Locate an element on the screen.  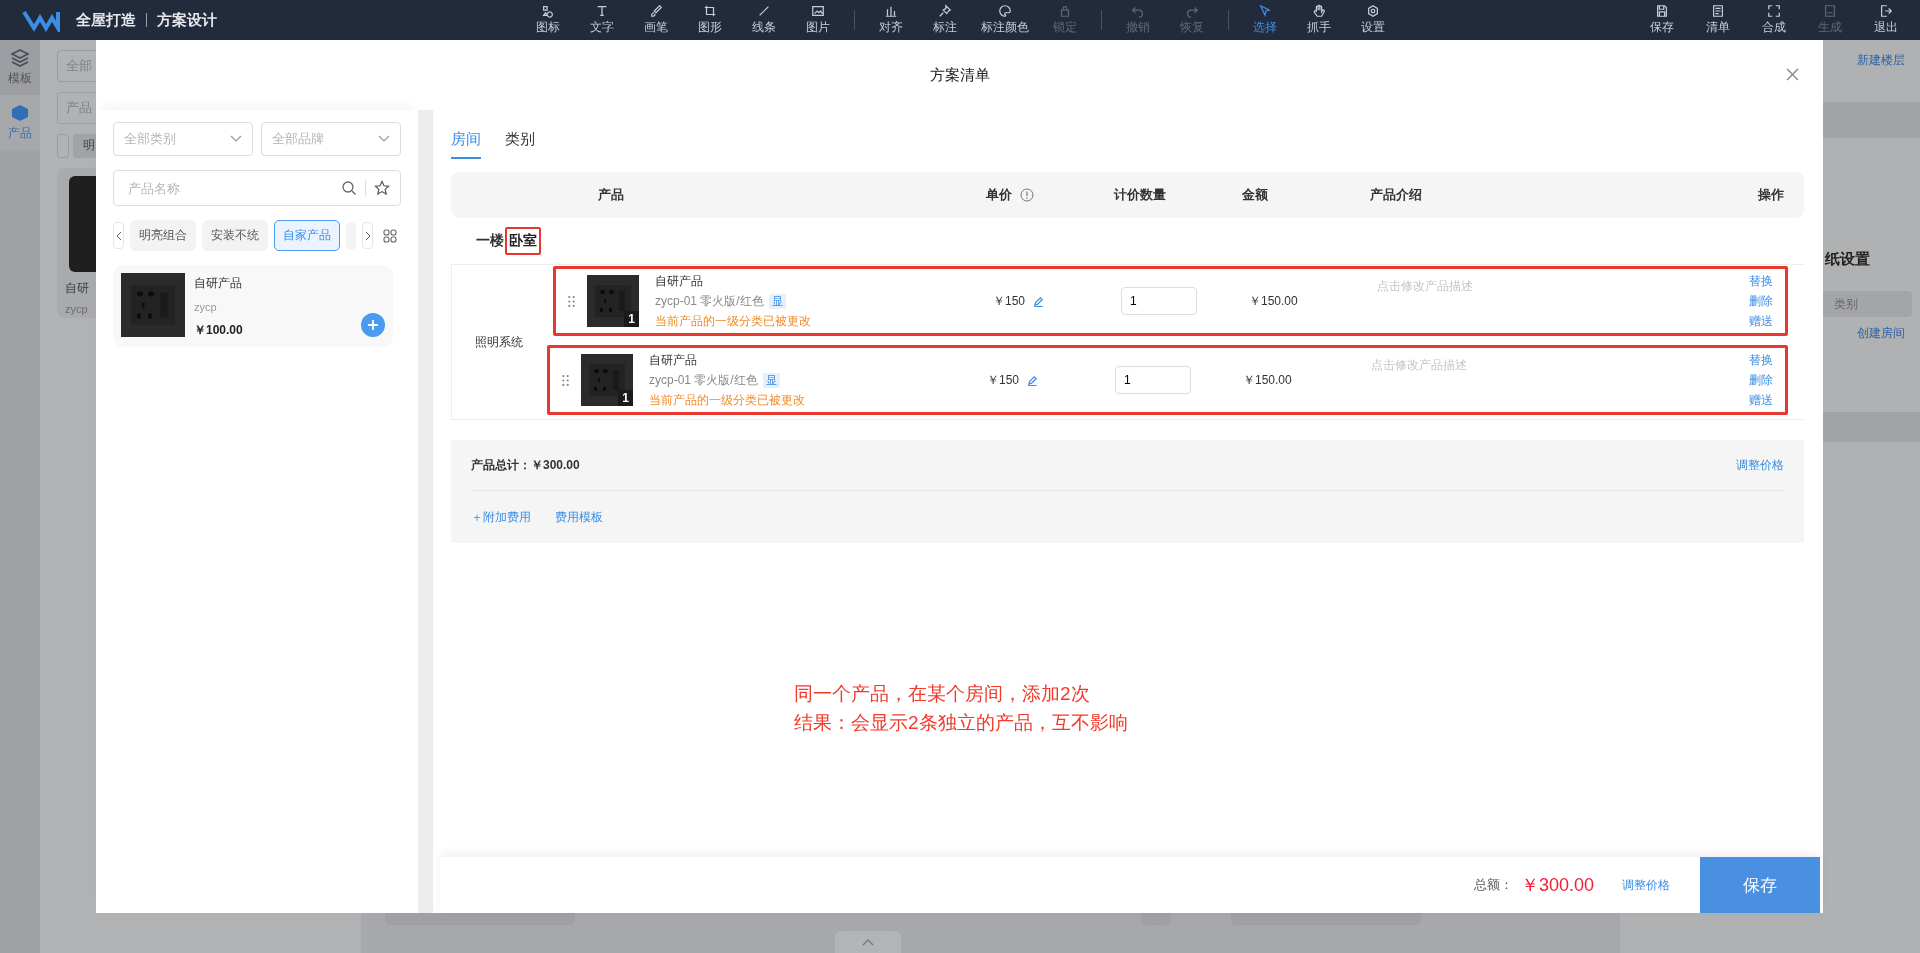
redo-icon is located at coordinates (1191, 11).